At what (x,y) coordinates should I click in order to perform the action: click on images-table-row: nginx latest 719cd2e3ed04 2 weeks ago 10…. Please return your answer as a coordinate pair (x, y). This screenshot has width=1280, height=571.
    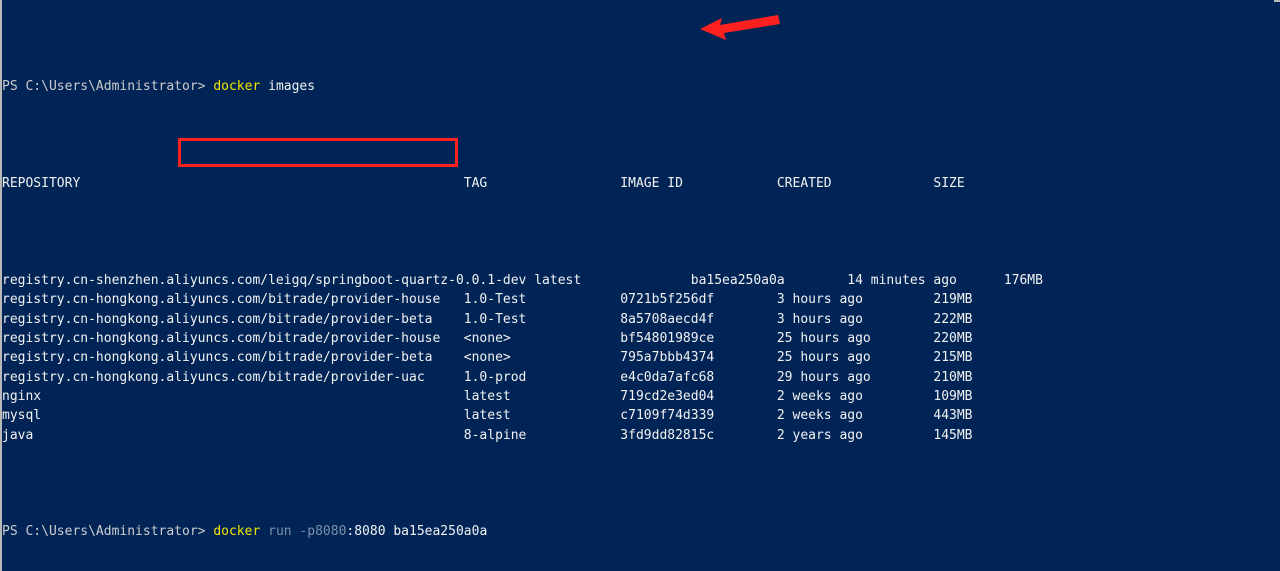
    Looking at the image, I should click on (487, 396).